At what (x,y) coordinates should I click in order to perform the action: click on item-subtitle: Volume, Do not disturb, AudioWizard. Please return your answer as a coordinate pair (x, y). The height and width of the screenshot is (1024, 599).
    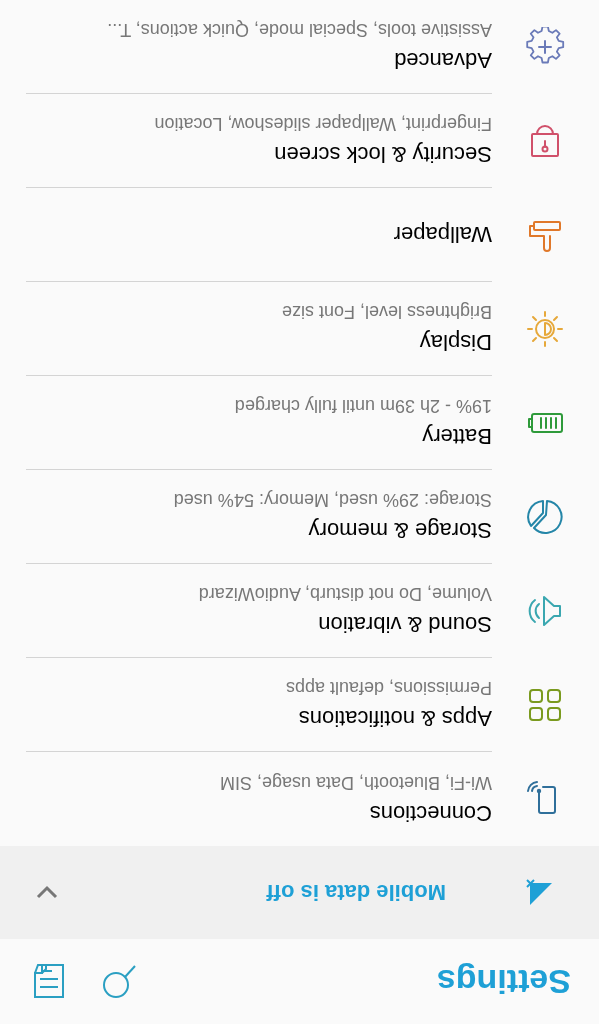
    Looking at the image, I should click on (344, 595).